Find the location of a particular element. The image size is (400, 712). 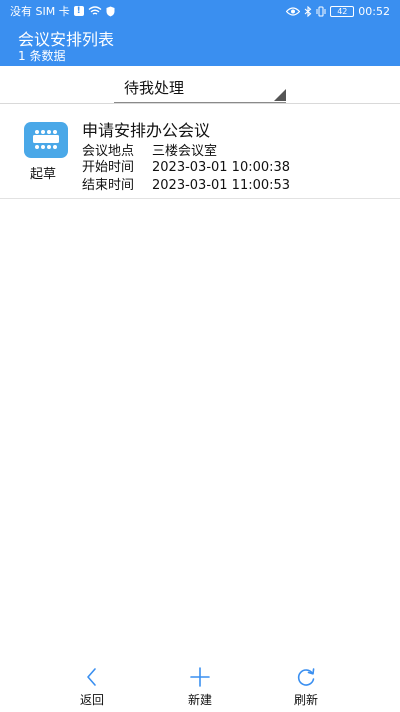

eye-icon is located at coordinates (293, 11).